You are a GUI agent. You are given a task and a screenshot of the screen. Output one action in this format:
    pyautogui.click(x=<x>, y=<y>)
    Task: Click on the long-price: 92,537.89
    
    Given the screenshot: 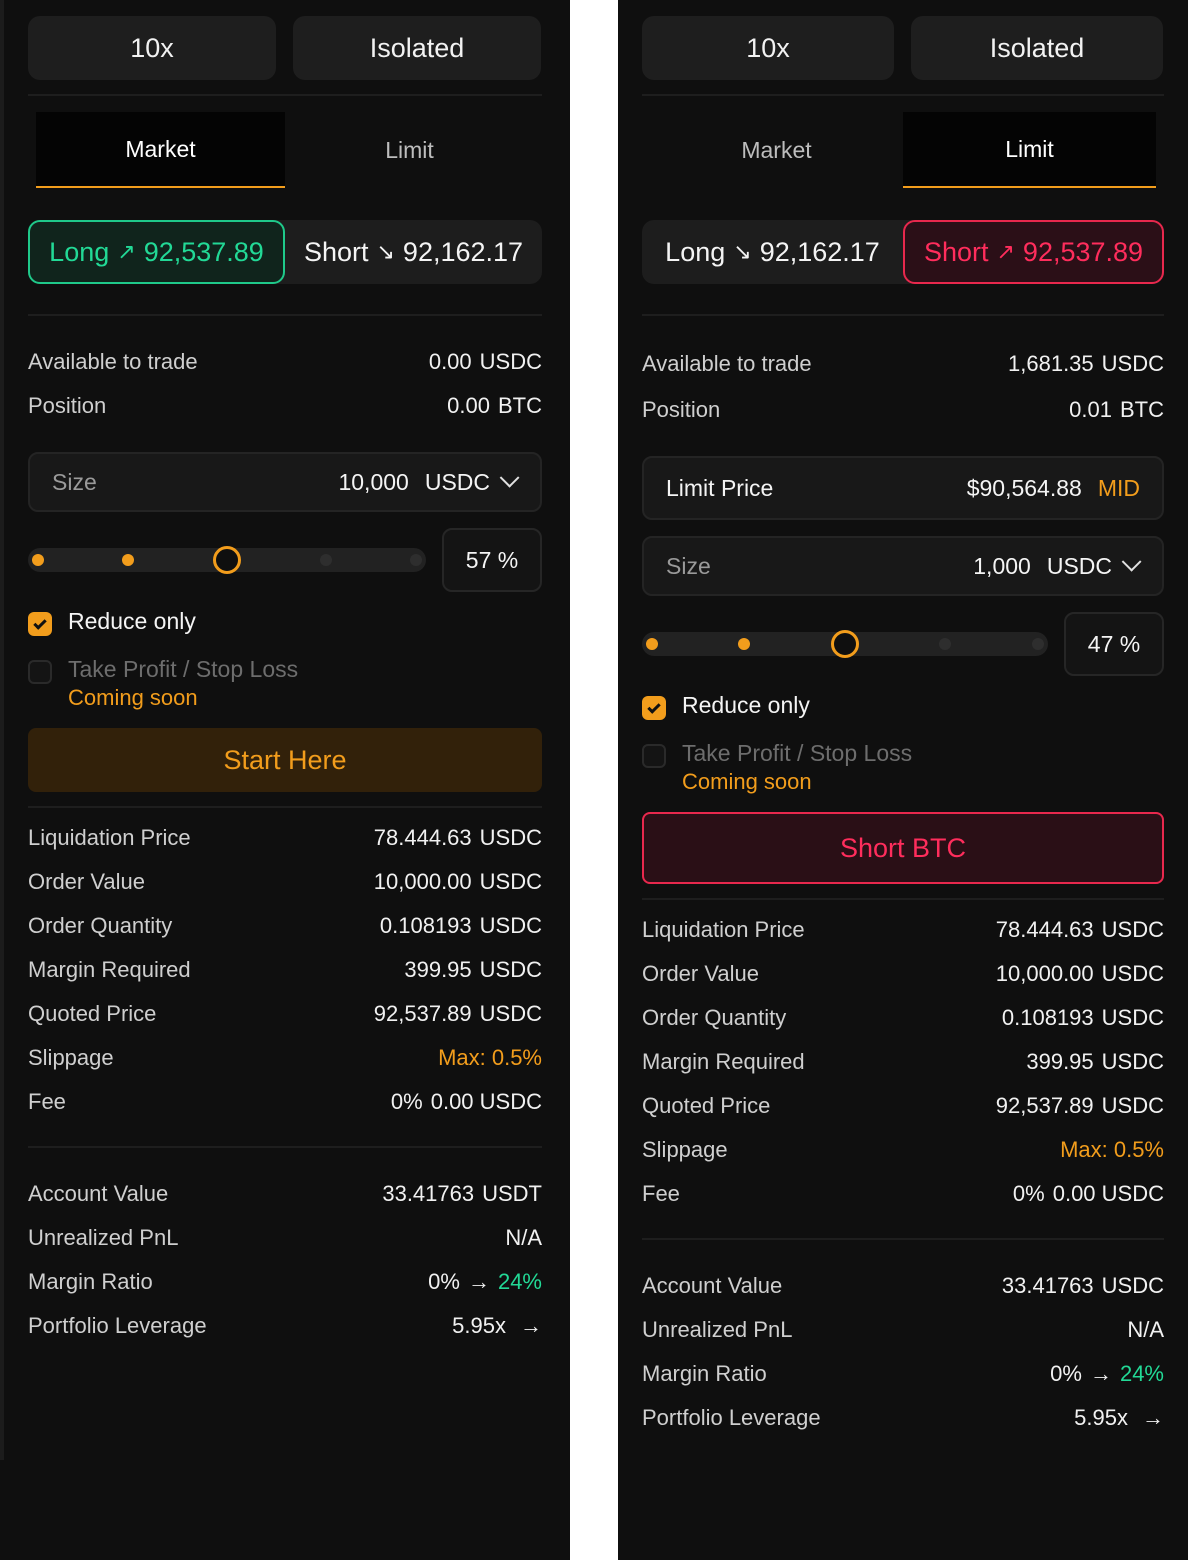 What is the action you would take?
    pyautogui.click(x=203, y=251)
    